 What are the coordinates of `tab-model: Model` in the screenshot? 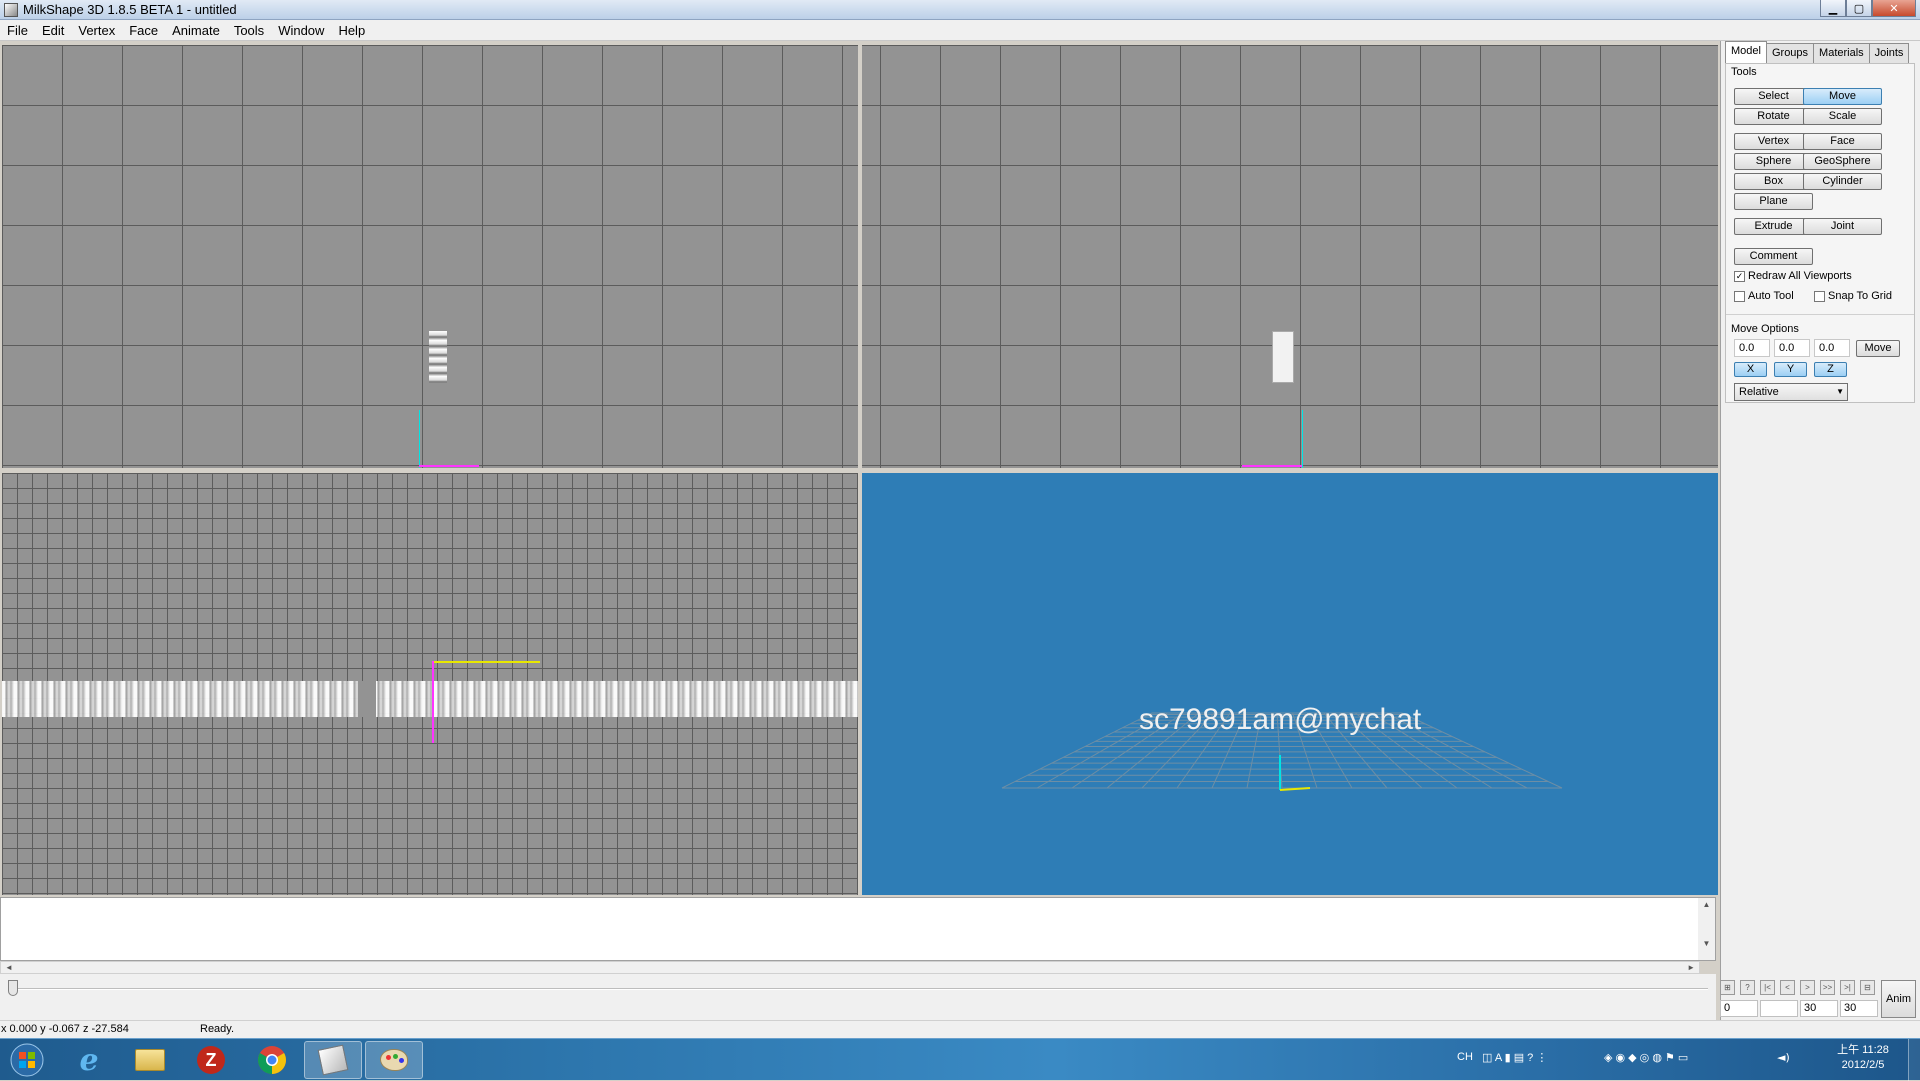 It's located at (1746, 52).